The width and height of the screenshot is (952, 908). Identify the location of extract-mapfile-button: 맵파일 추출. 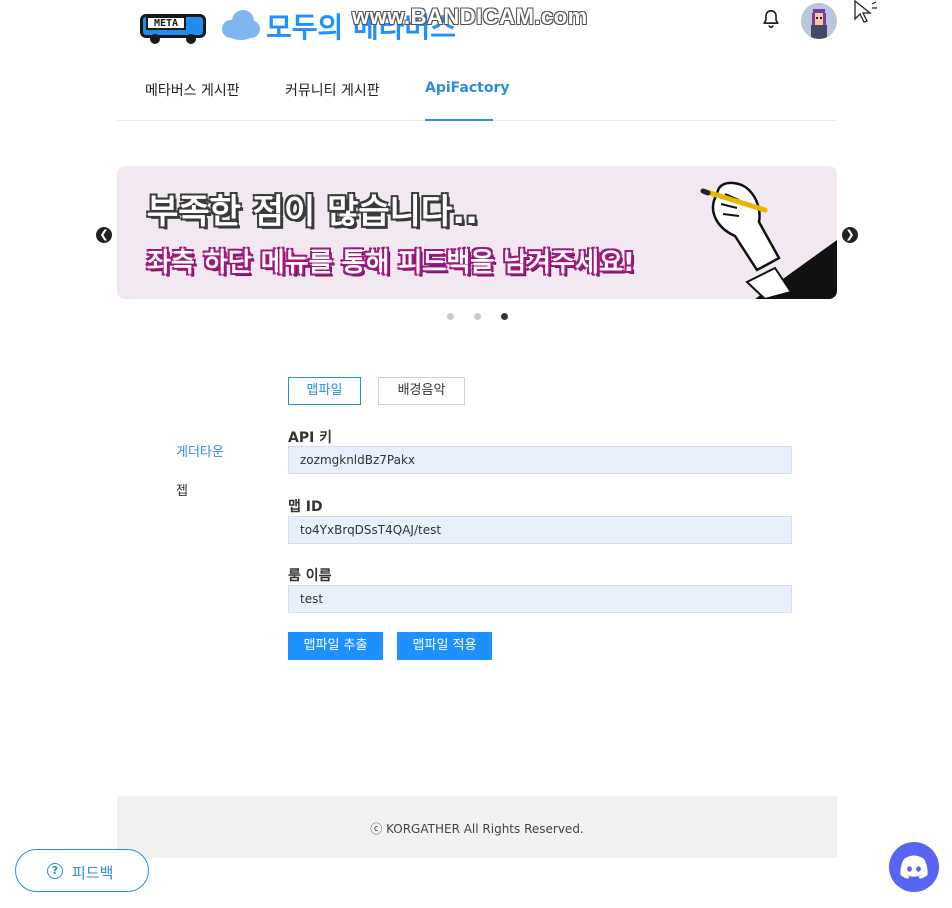
(335, 646).